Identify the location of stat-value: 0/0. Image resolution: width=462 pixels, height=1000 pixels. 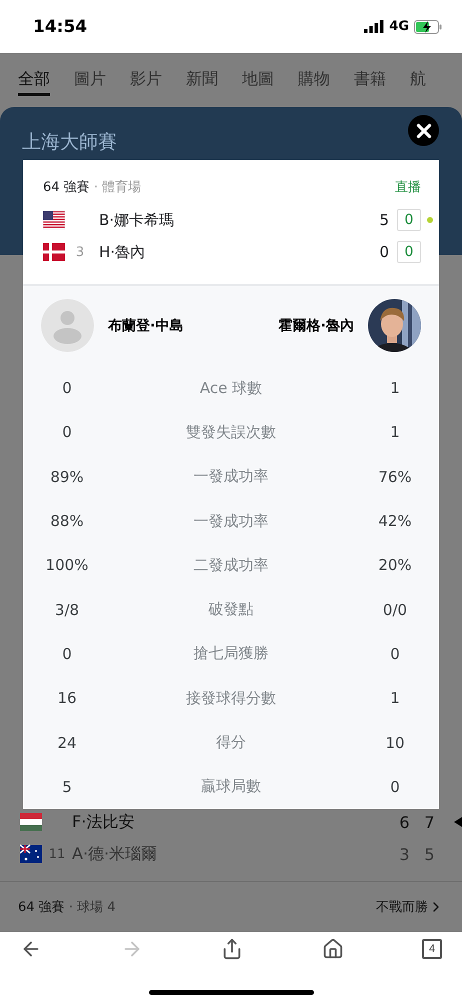
(395, 609).